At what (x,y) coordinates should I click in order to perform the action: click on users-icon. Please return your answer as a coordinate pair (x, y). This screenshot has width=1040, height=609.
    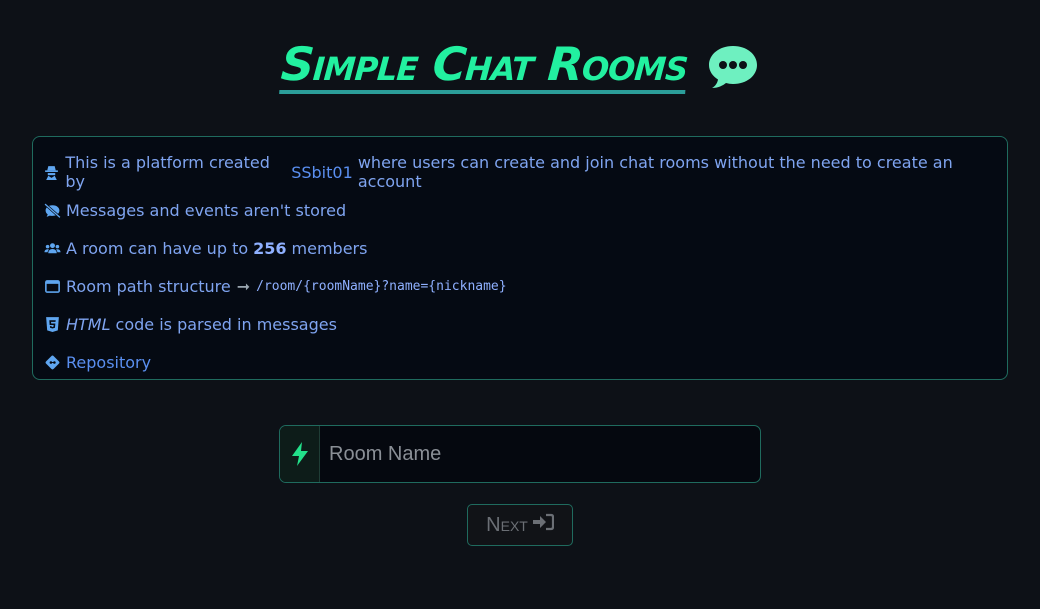
    Looking at the image, I should click on (52, 248).